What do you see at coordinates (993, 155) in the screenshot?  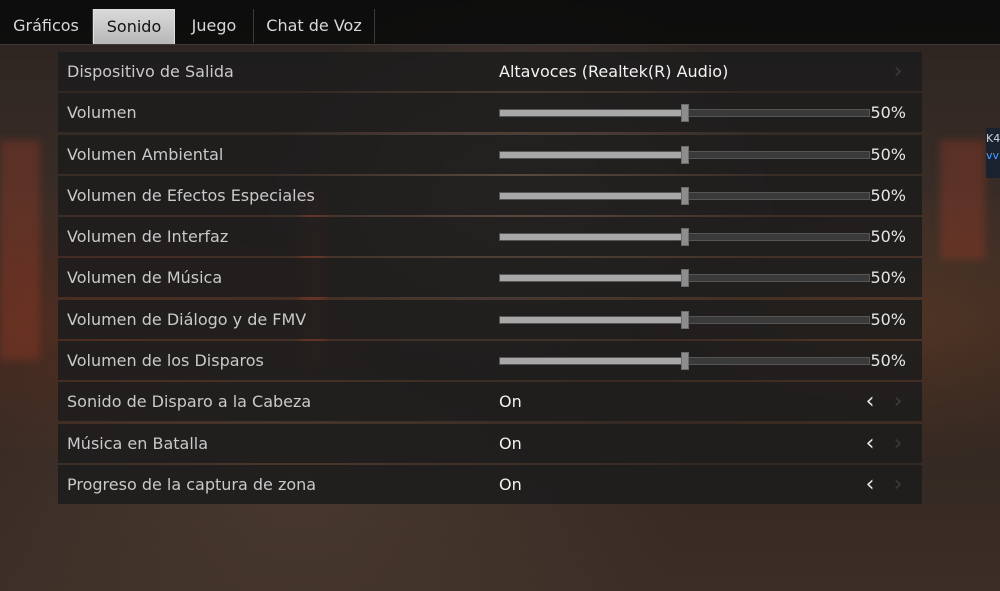 I see `side-text-line2: vv` at bounding box center [993, 155].